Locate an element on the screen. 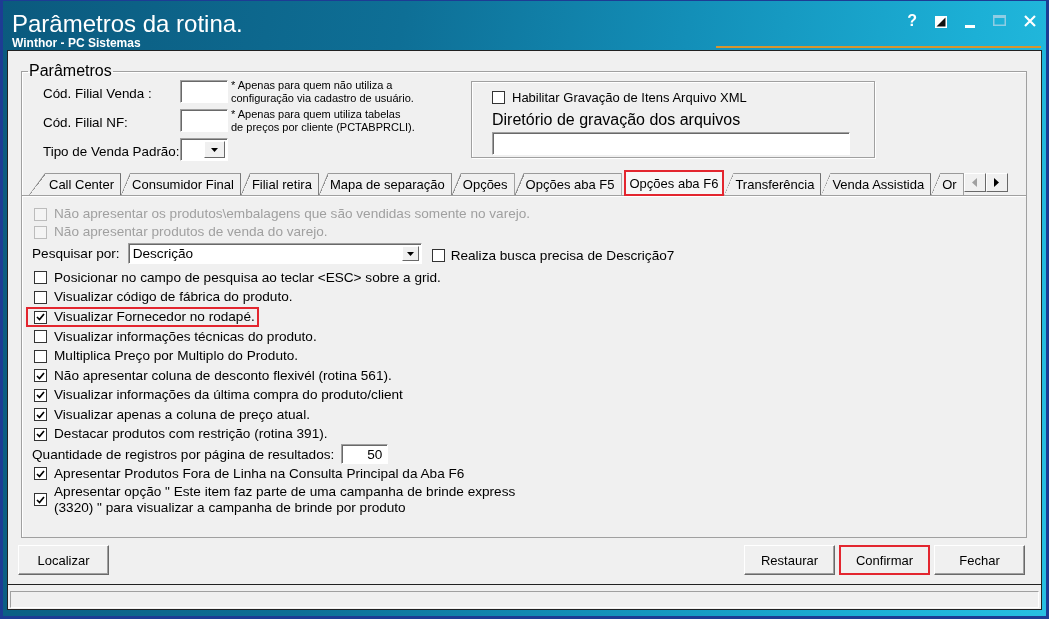 This screenshot has height=619, width=1049. path-input is located at coordinates (671, 143).